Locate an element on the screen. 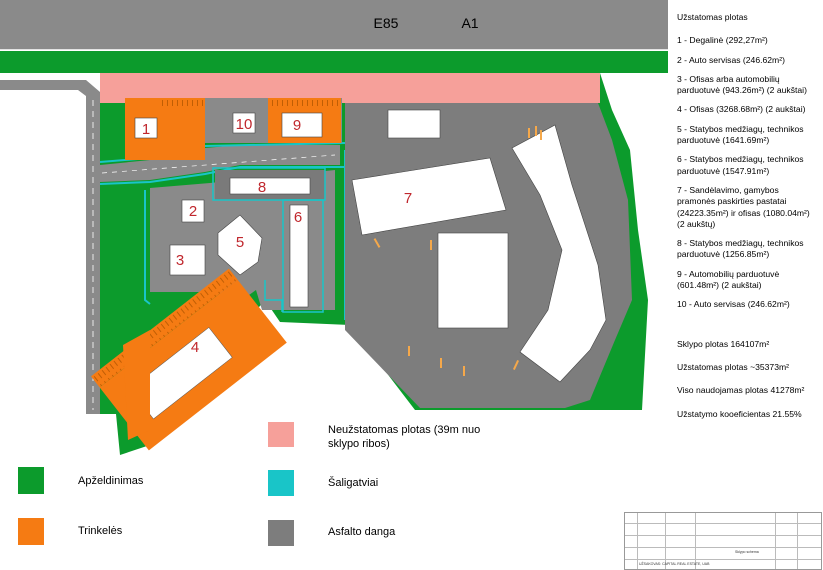 Image resolution: width=823 pixels, height=570 pixels. notes-item-4: 4 - Ofisas (3268.68m²) (2 aukštai) is located at coordinates (741, 109).